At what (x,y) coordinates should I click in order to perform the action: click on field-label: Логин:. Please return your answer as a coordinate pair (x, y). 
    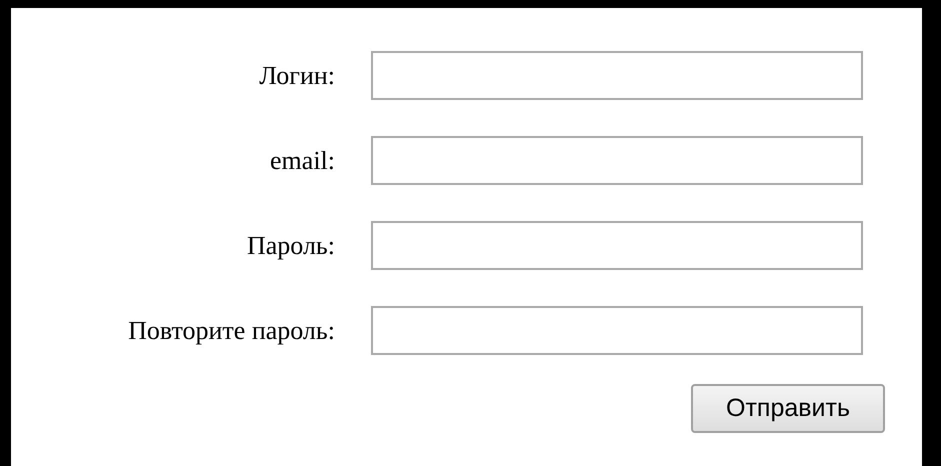
    Looking at the image, I should click on (296, 76).